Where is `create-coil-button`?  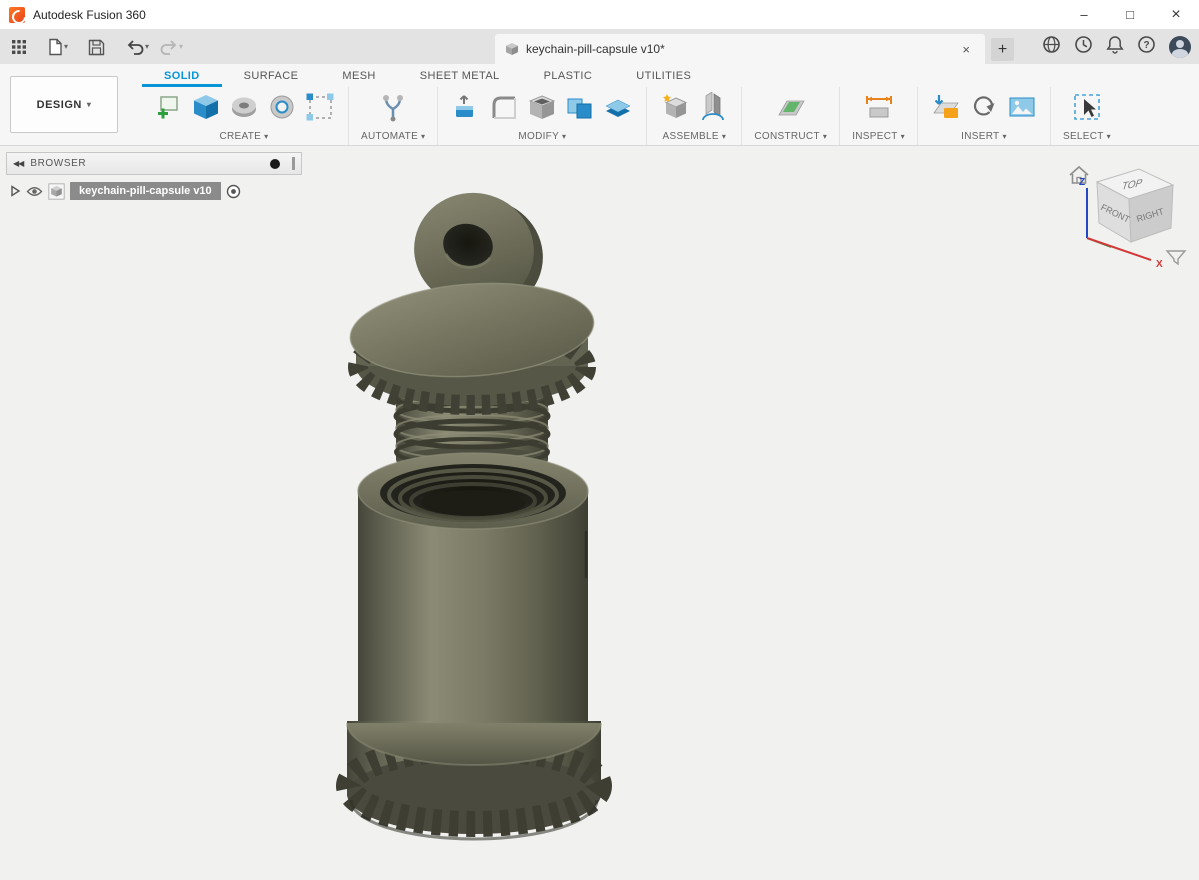
create-coil-button is located at coordinates (282, 107).